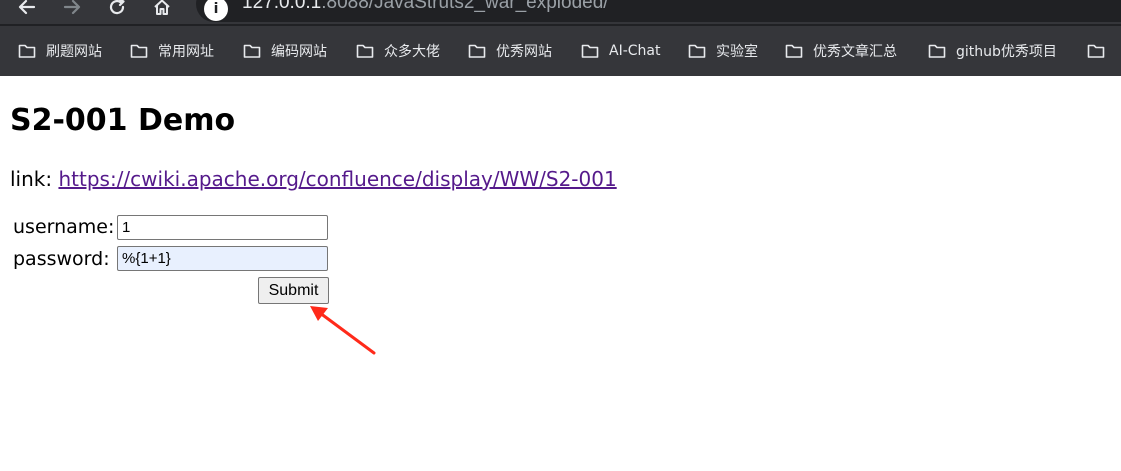 This screenshot has height=471, width=1121. What do you see at coordinates (412, 52) in the screenshot?
I see `bookmark-label: 众多大佬` at bounding box center [412, 52].